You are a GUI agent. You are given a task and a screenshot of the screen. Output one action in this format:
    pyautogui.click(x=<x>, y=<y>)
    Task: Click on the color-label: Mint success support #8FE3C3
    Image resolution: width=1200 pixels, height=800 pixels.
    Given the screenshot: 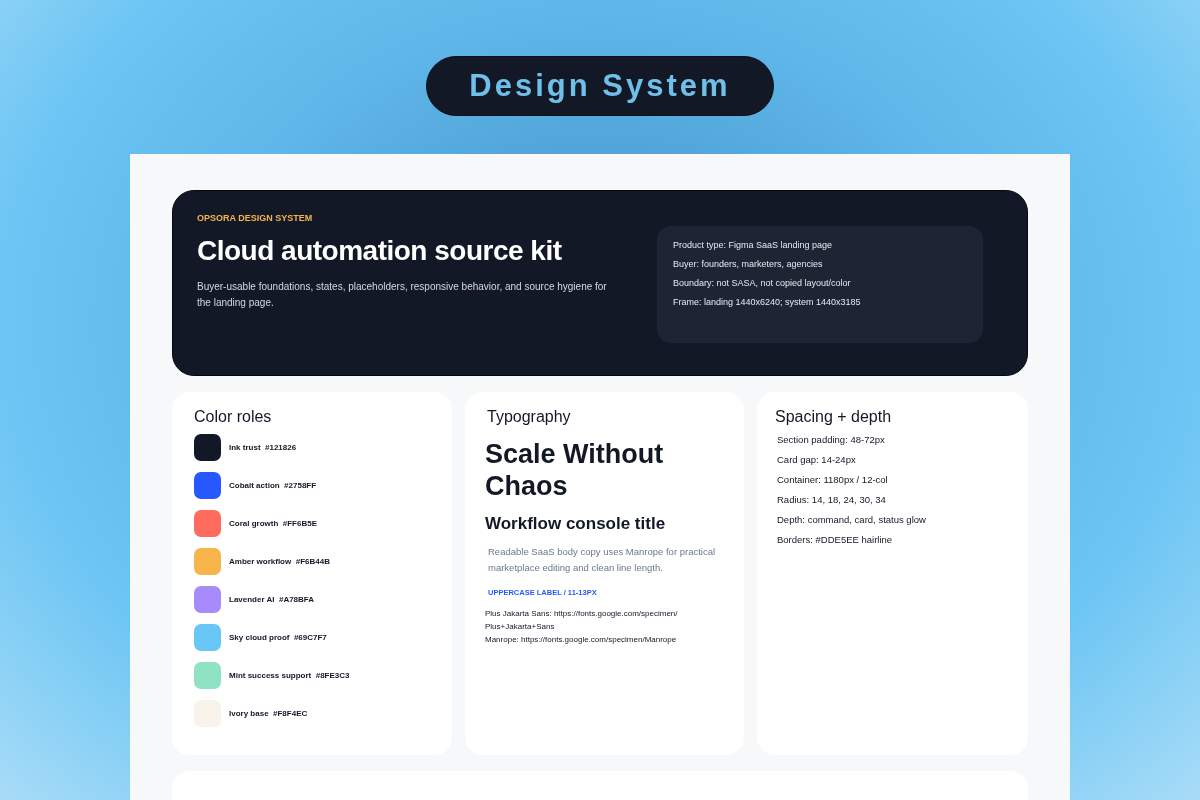 What is the action you would take?
    pyautogui.click(x=289, y=675)
    